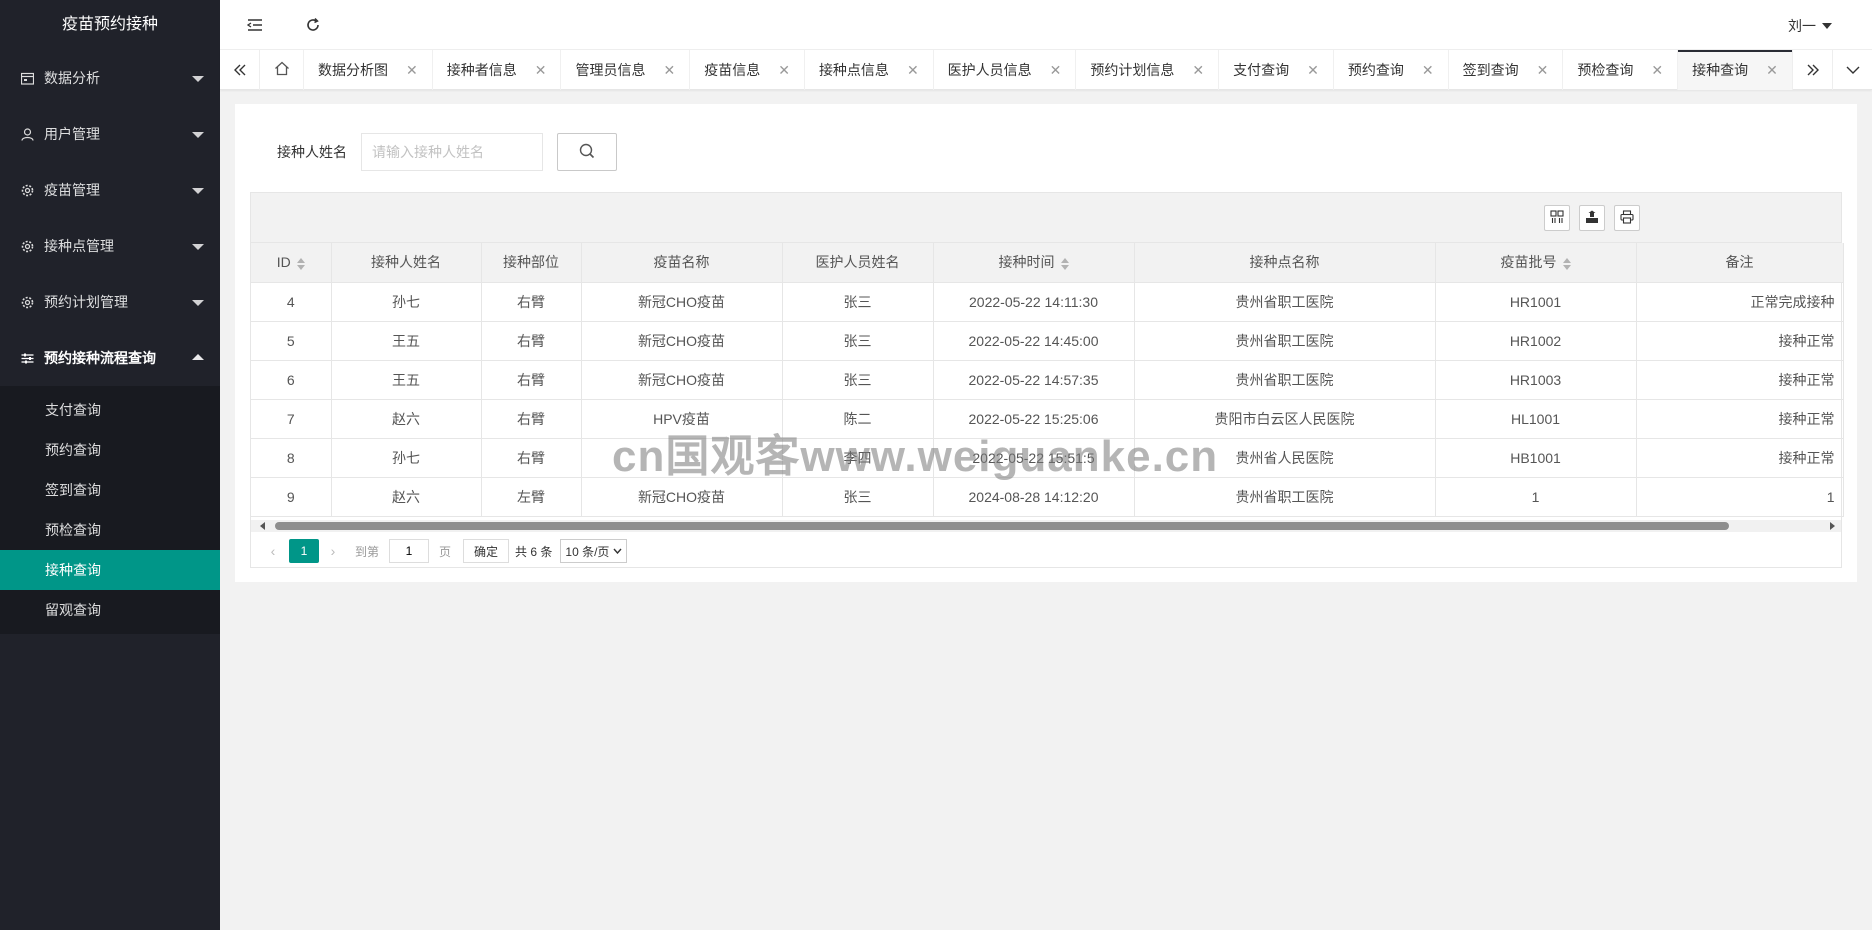 The image size is (1872, 930). What do you see at coordinates (1005, 70) in the screenshot?
I see `tab-medical-staff-info: 医护人员信息 ✕` at bounding box center [1005, 70].